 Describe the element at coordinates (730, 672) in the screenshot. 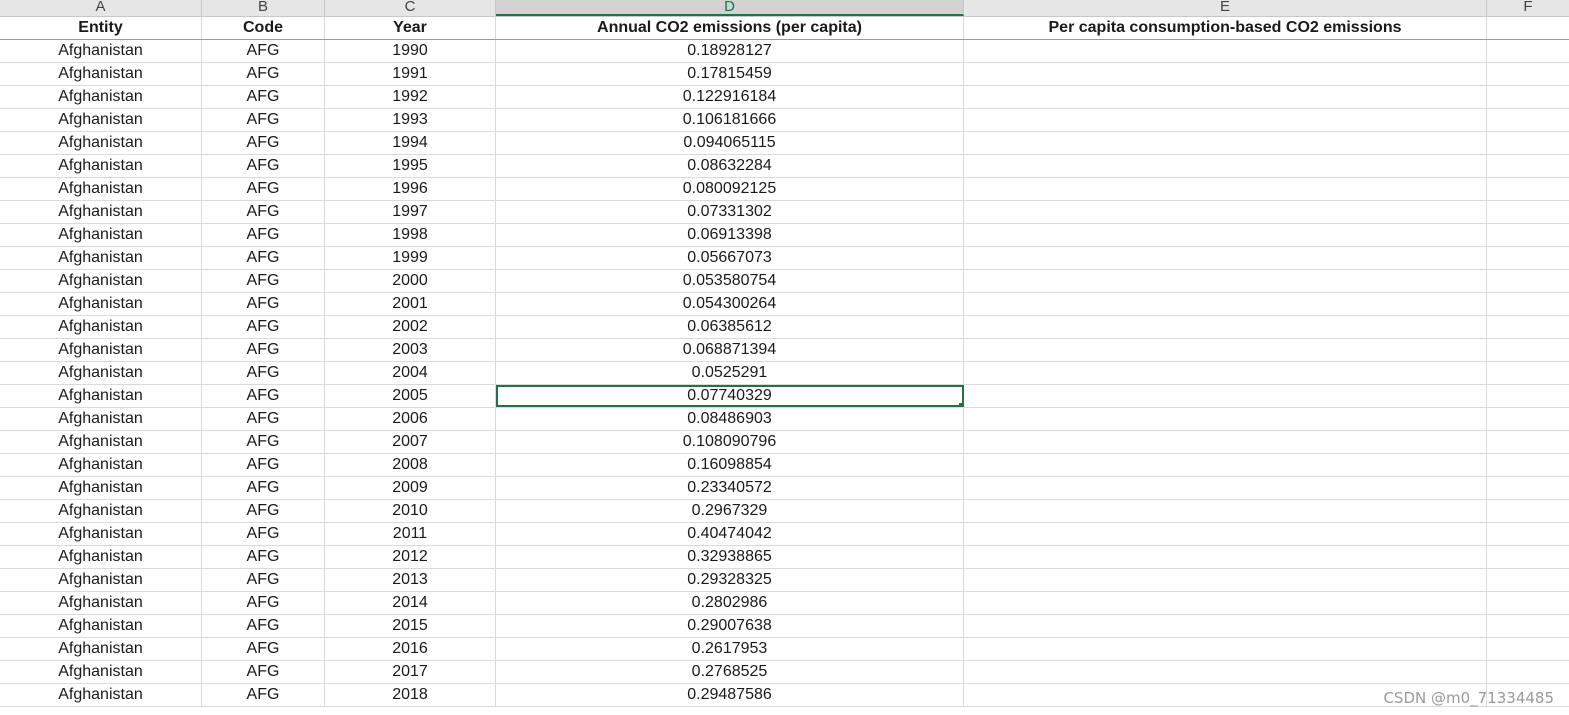

I see `cell-annual-co2: 0.2768525` at that location.